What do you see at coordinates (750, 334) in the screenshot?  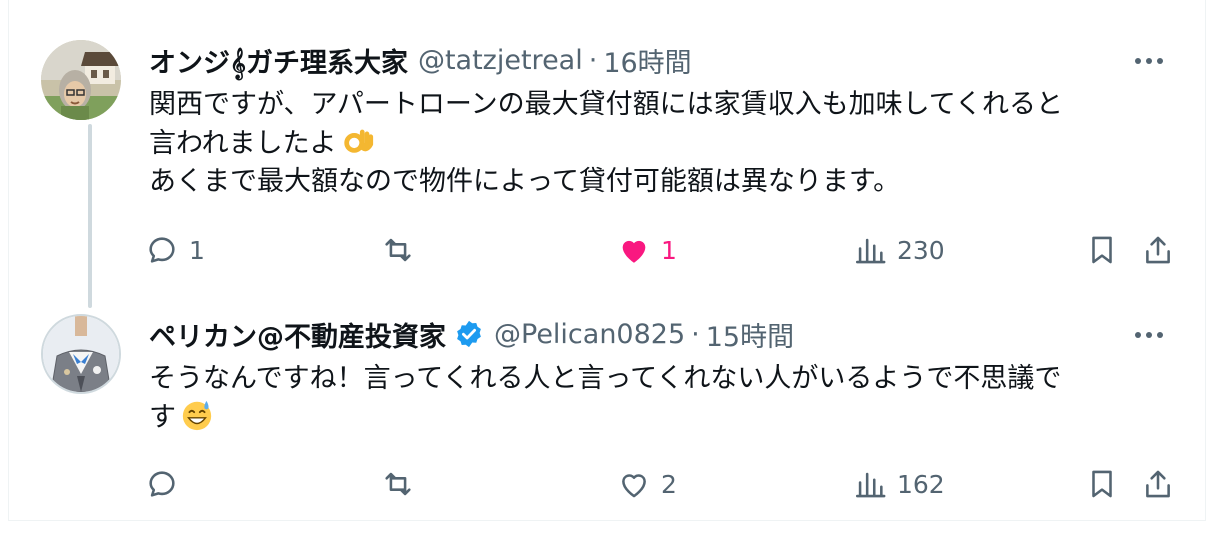 I see `timestamp: 15時間` at bounding box center [750, 334].